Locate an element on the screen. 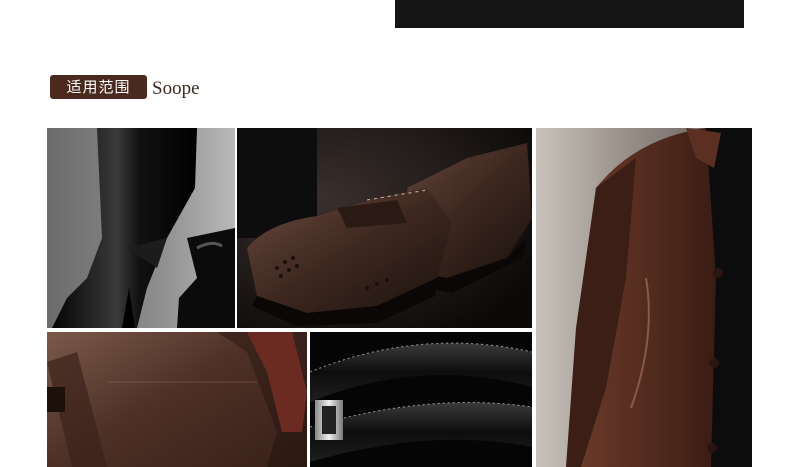  messenger-bag-photo is located at coordinates (177, 399).